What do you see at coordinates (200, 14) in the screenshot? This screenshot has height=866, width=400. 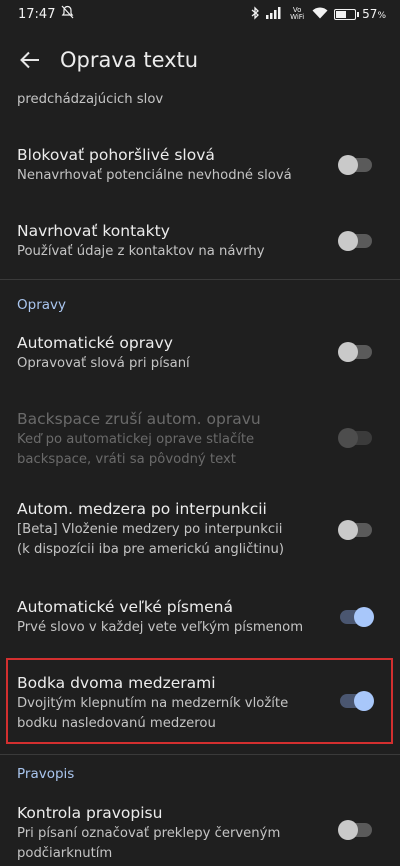 I see `status-bar: 17:47 Vo WiFi 57%` at bounding box center [200, 14].